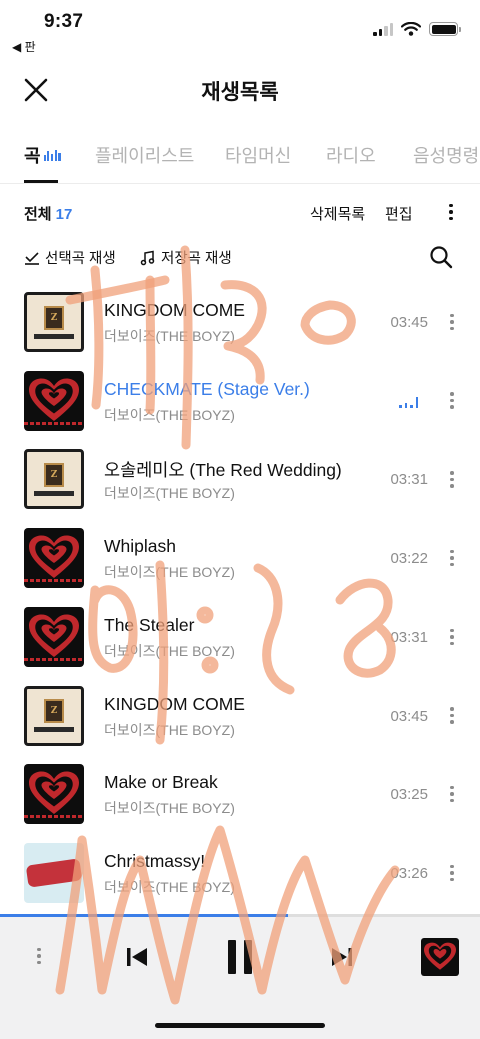 The image size is (480, 1039). Describe the element at coordinates (42, 155) in the screenshot. I see `tab-songs: 곡` at that location.